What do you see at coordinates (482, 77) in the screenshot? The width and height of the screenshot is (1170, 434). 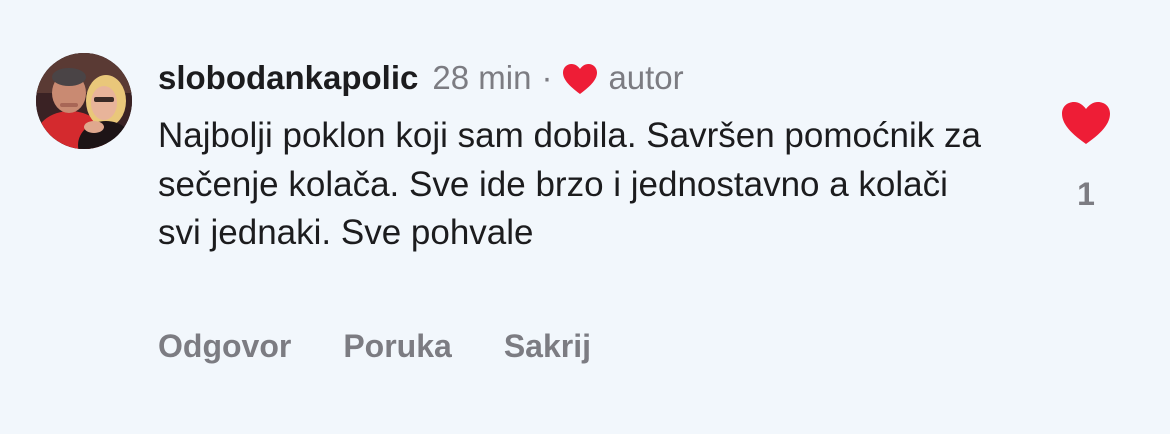 I see `timestamp: 28 min` at bounding box center [482, 77].